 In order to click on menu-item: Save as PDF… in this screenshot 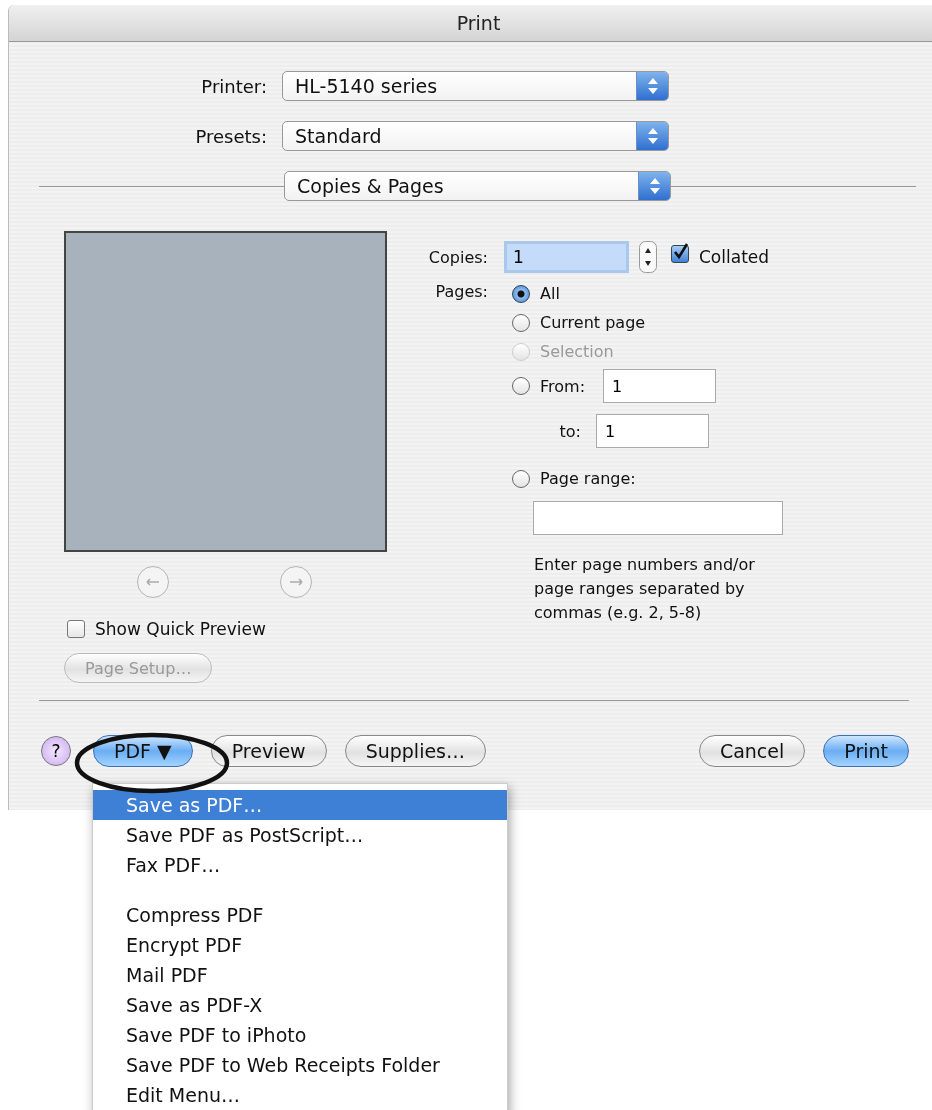, I will do `click(300, 805)`.